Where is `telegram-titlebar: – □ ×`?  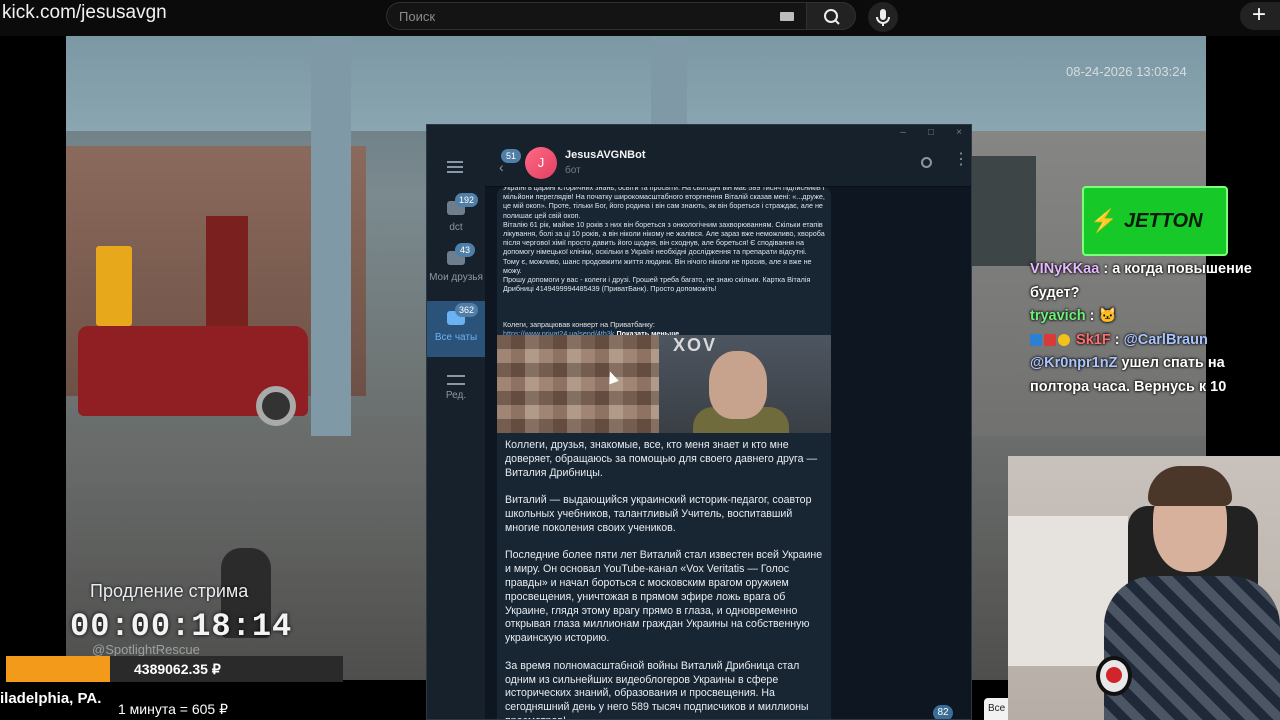 telegram-titlebar: – □ × is located at coordinates (699, 133).